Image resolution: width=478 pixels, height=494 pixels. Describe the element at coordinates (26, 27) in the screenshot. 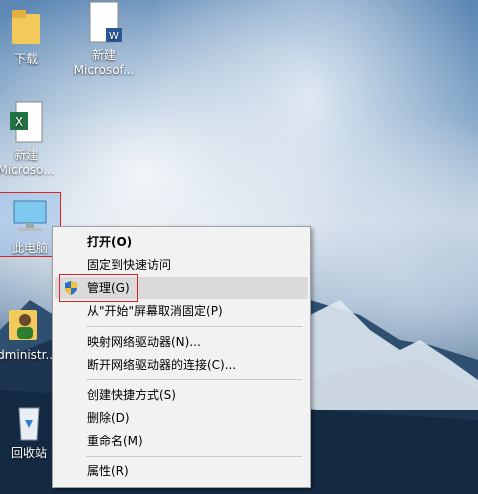

I see `folder-icon` at that location.